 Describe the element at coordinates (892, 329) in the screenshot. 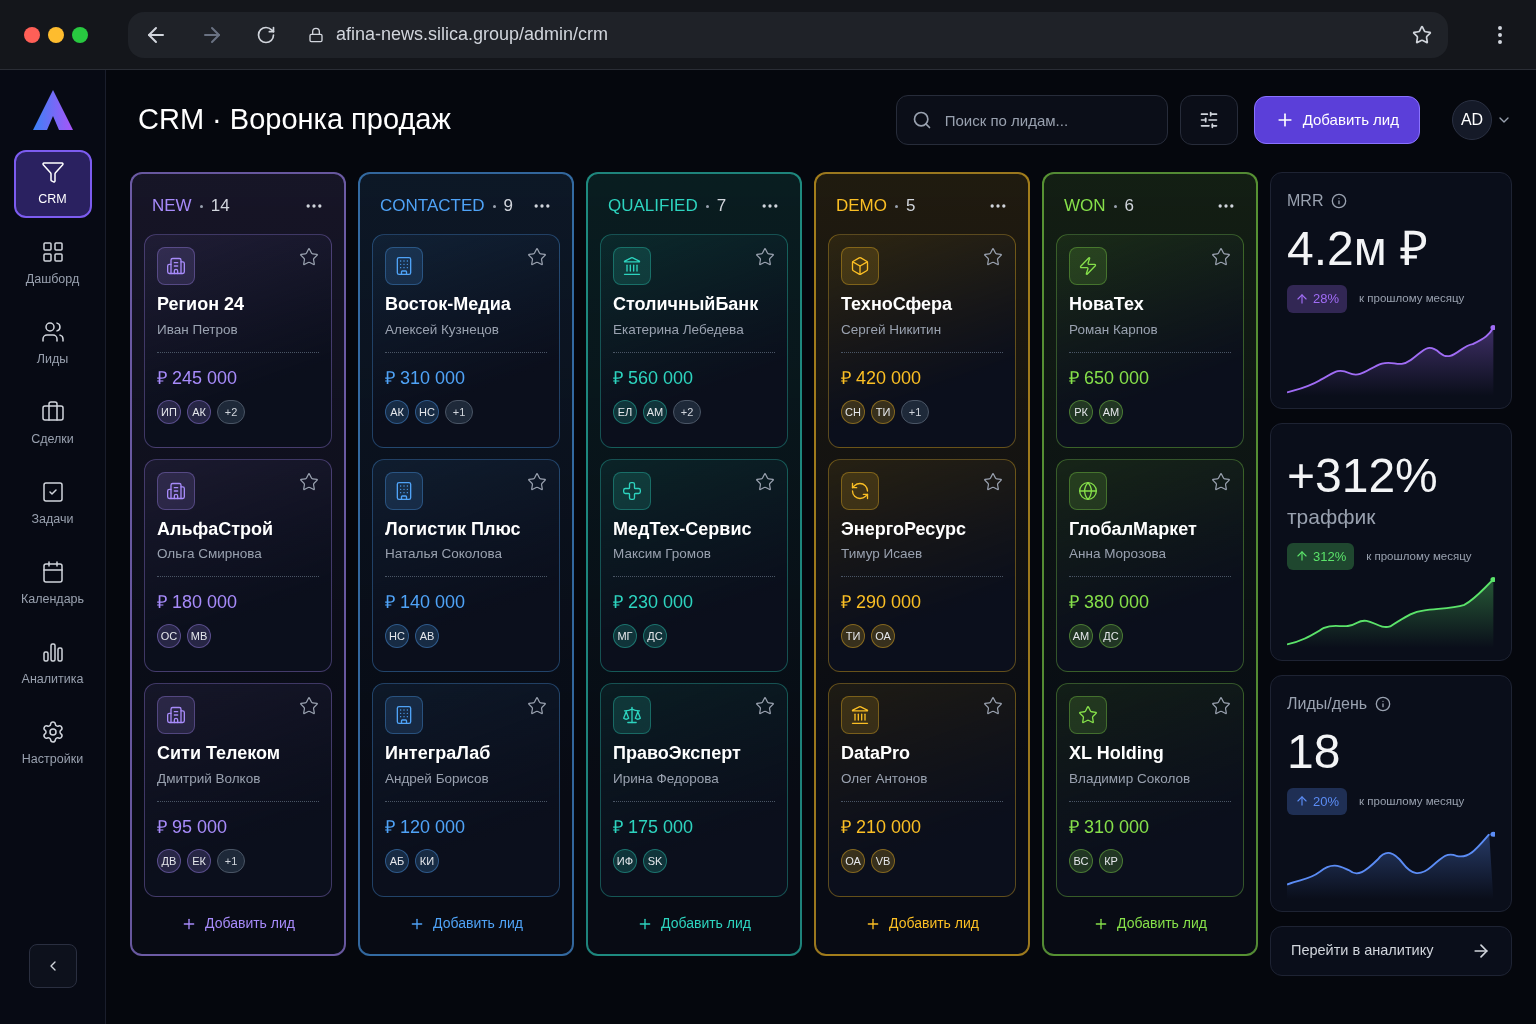

I see `contact-name: Сергей Никитин` at that location.